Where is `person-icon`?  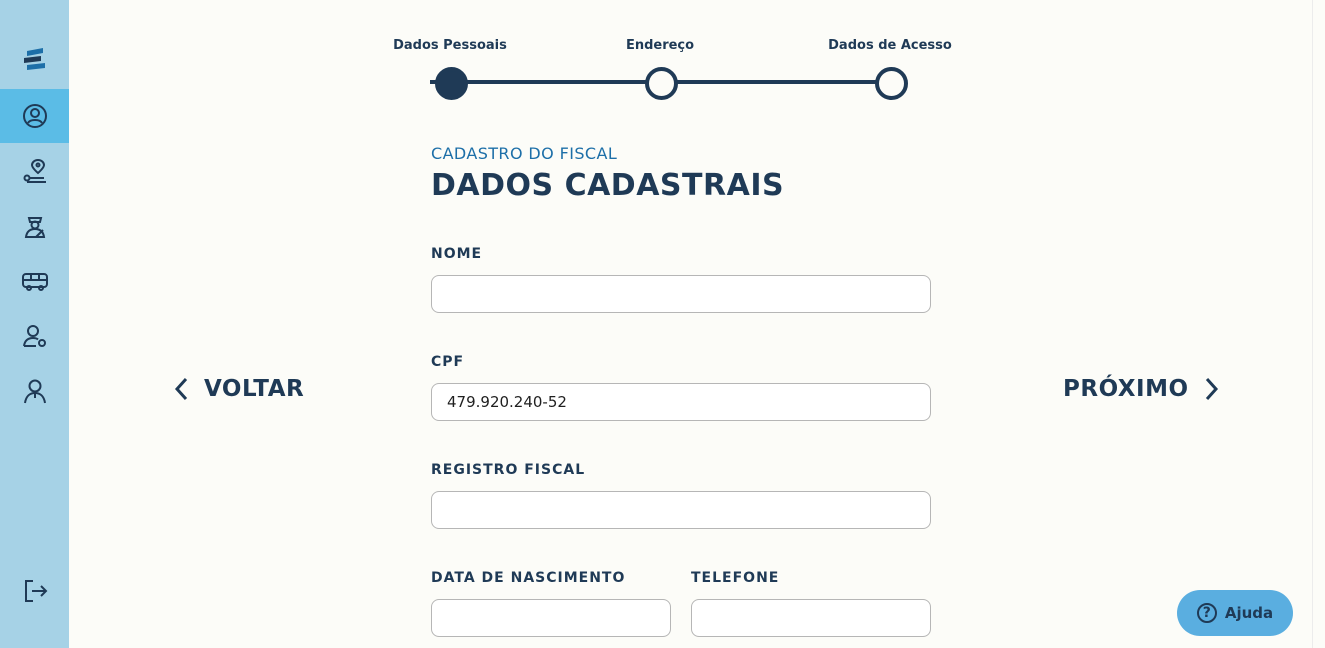 person-icon is located at coordinates (34, 391).